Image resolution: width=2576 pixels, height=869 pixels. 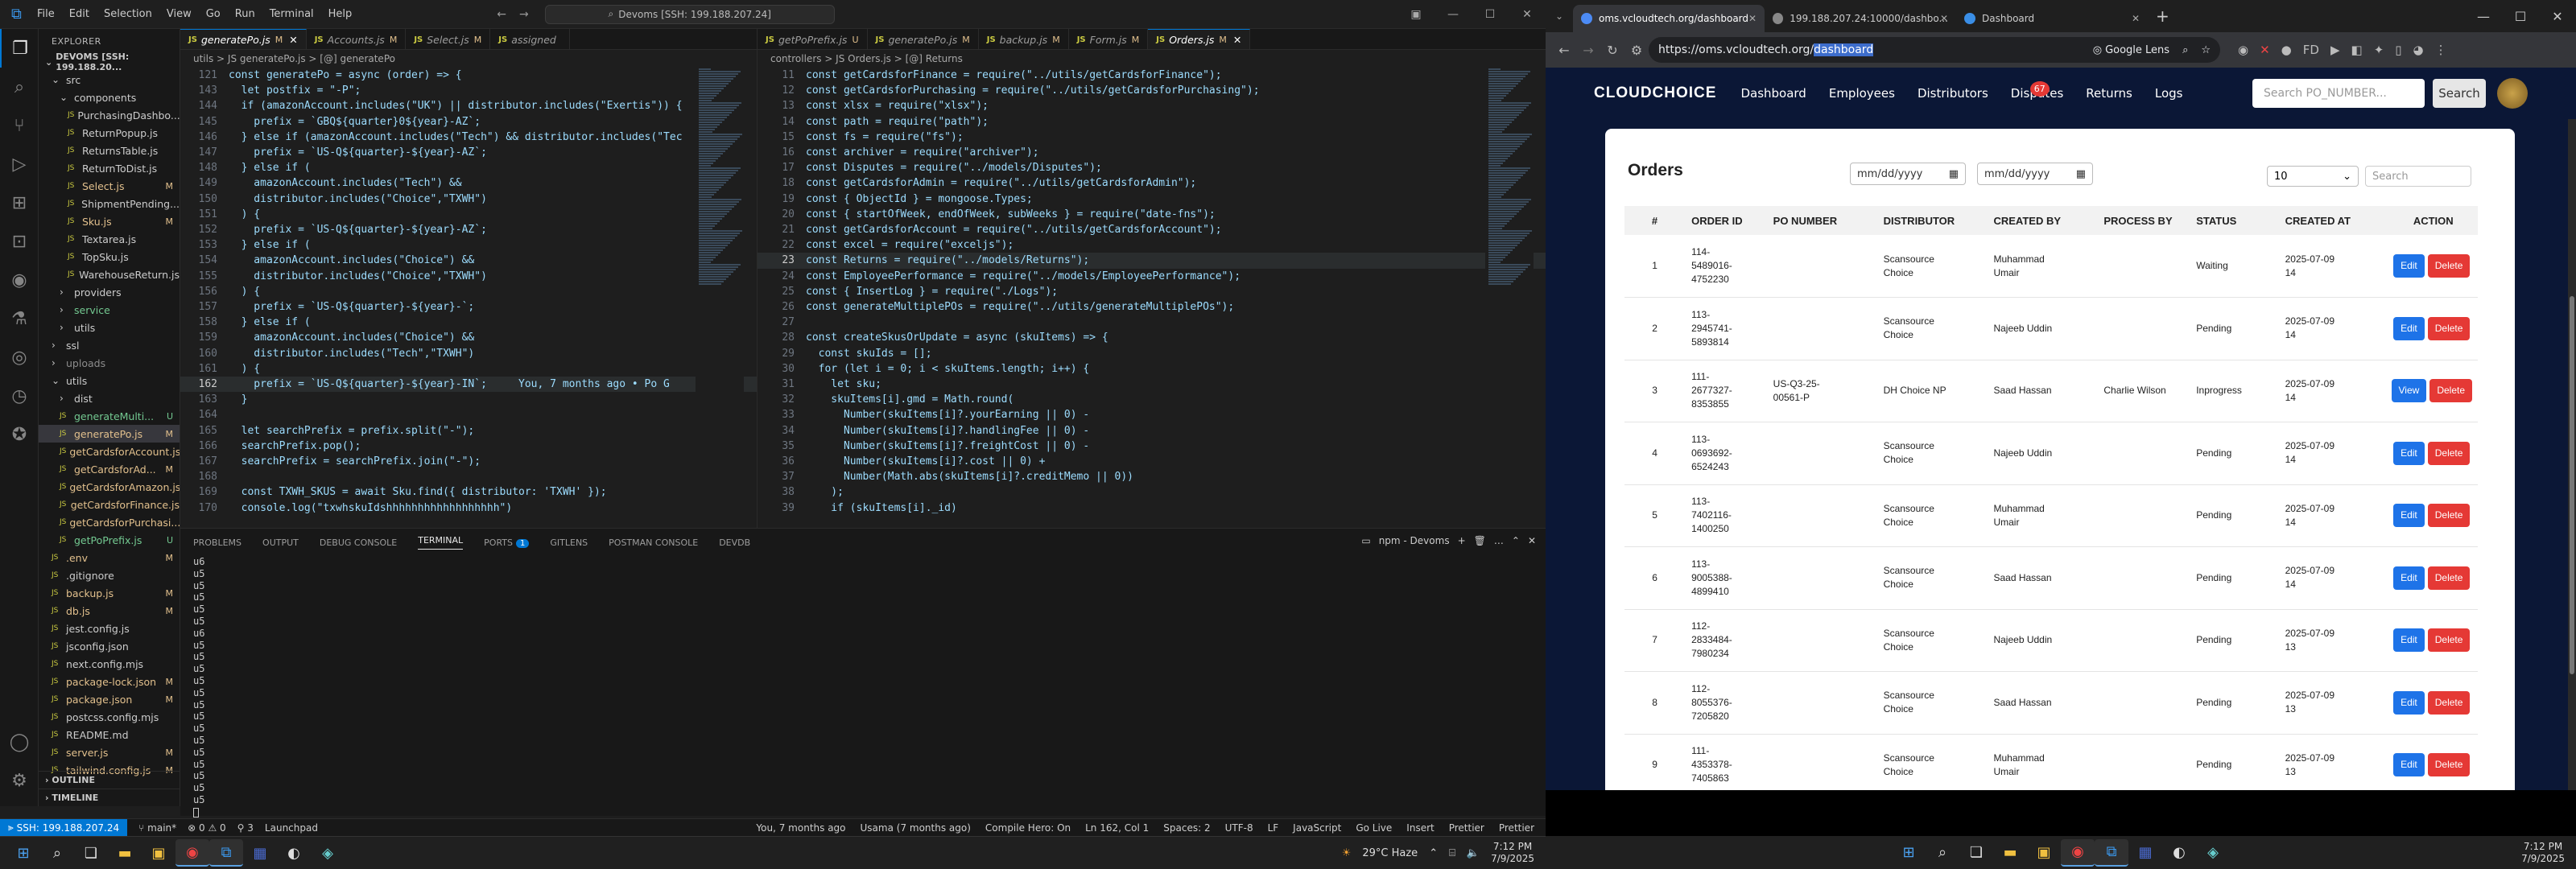 I want to click on panel-tab-ports: PORTS 1, so click(x=507, y=542).